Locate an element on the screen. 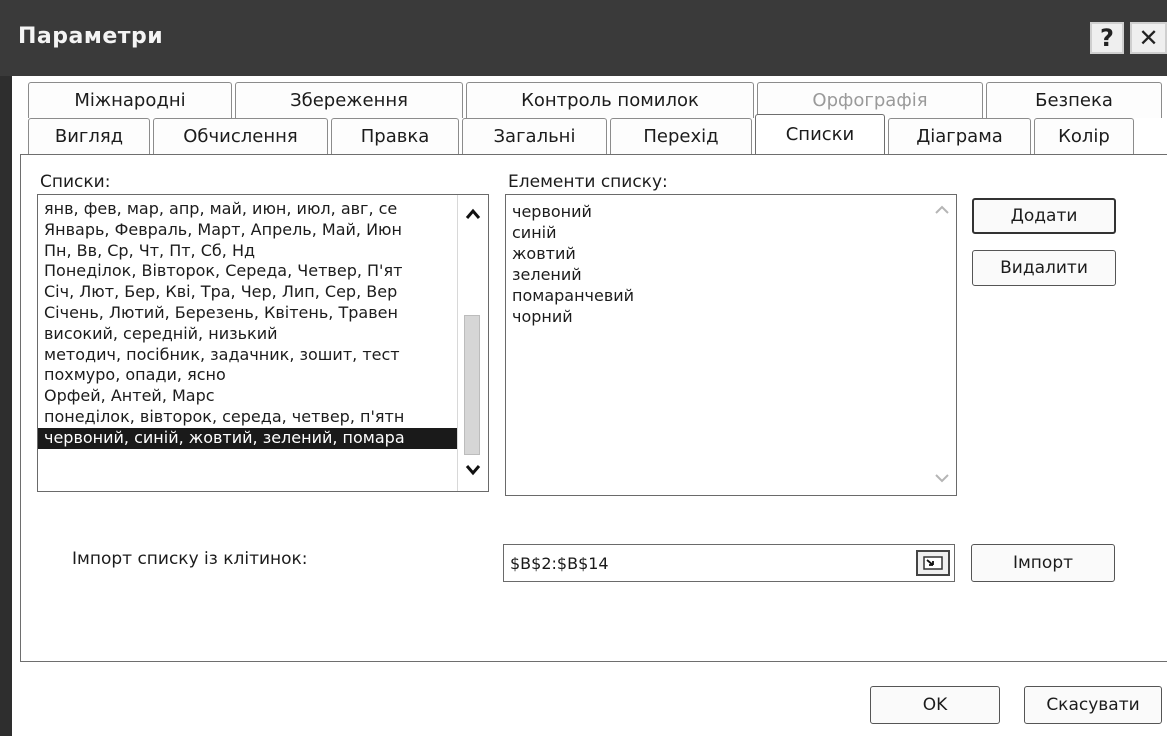 The width and height of the screenshot is (1167, 736). import-label: Імпорт списку із клітинок: is located at coordinates (190, 559).